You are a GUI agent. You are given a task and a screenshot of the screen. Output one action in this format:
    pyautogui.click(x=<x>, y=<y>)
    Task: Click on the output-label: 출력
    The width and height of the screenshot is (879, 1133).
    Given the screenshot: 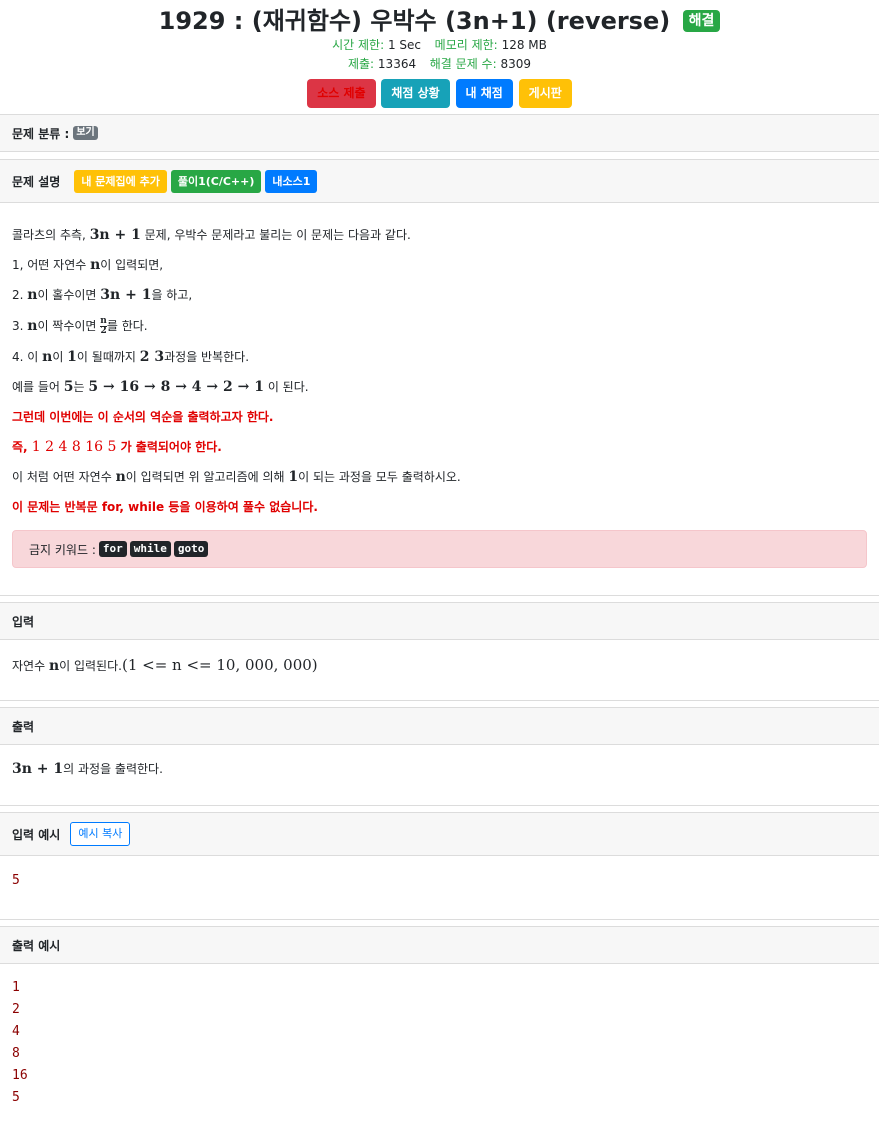 What is the action you would take?
    pyautogui.click(x=23, y=726)
    